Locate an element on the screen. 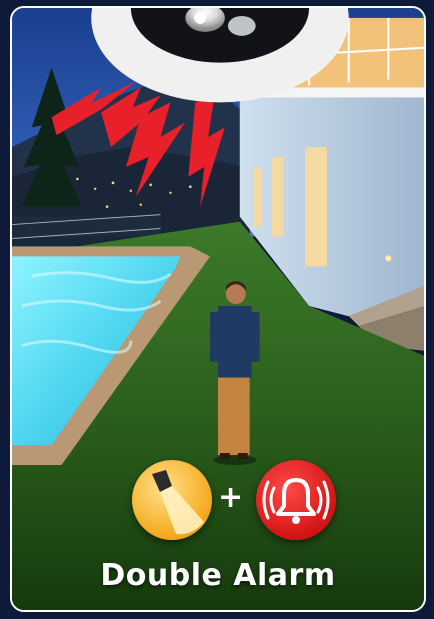  plus-sign: + is located at coordinates (231, 497).